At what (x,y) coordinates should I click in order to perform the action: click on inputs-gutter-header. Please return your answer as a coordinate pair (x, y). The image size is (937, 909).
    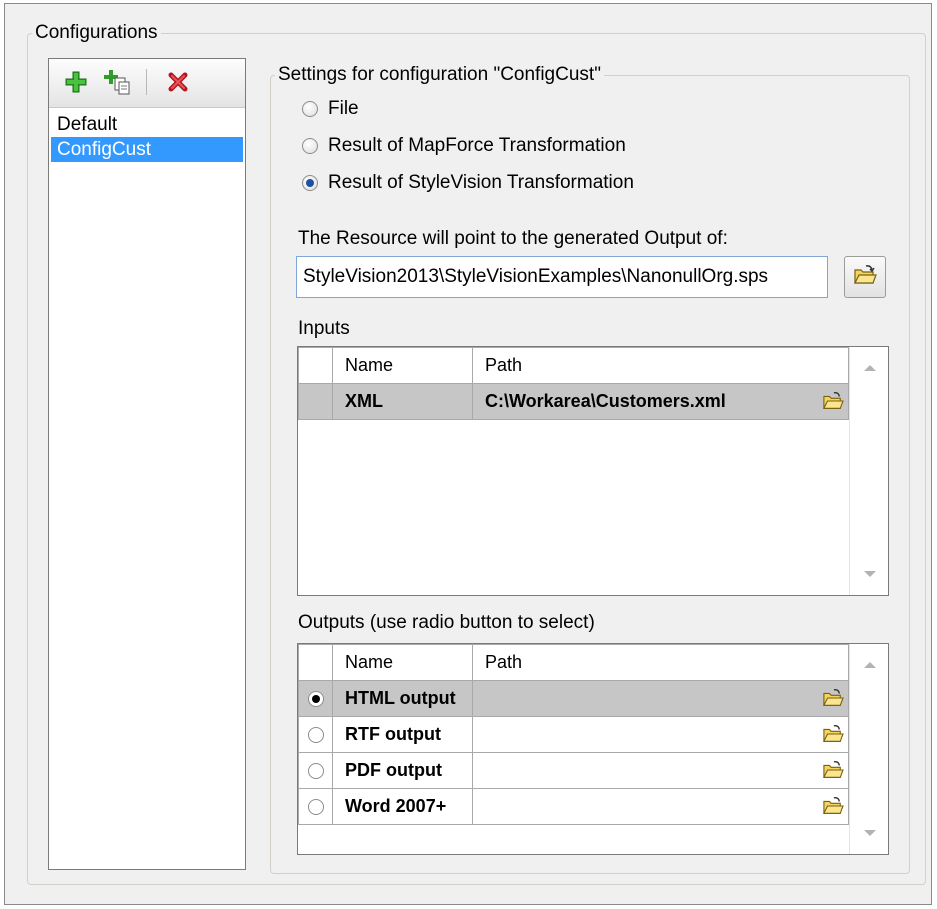
    Looking at the image, I should click on (315, 365).